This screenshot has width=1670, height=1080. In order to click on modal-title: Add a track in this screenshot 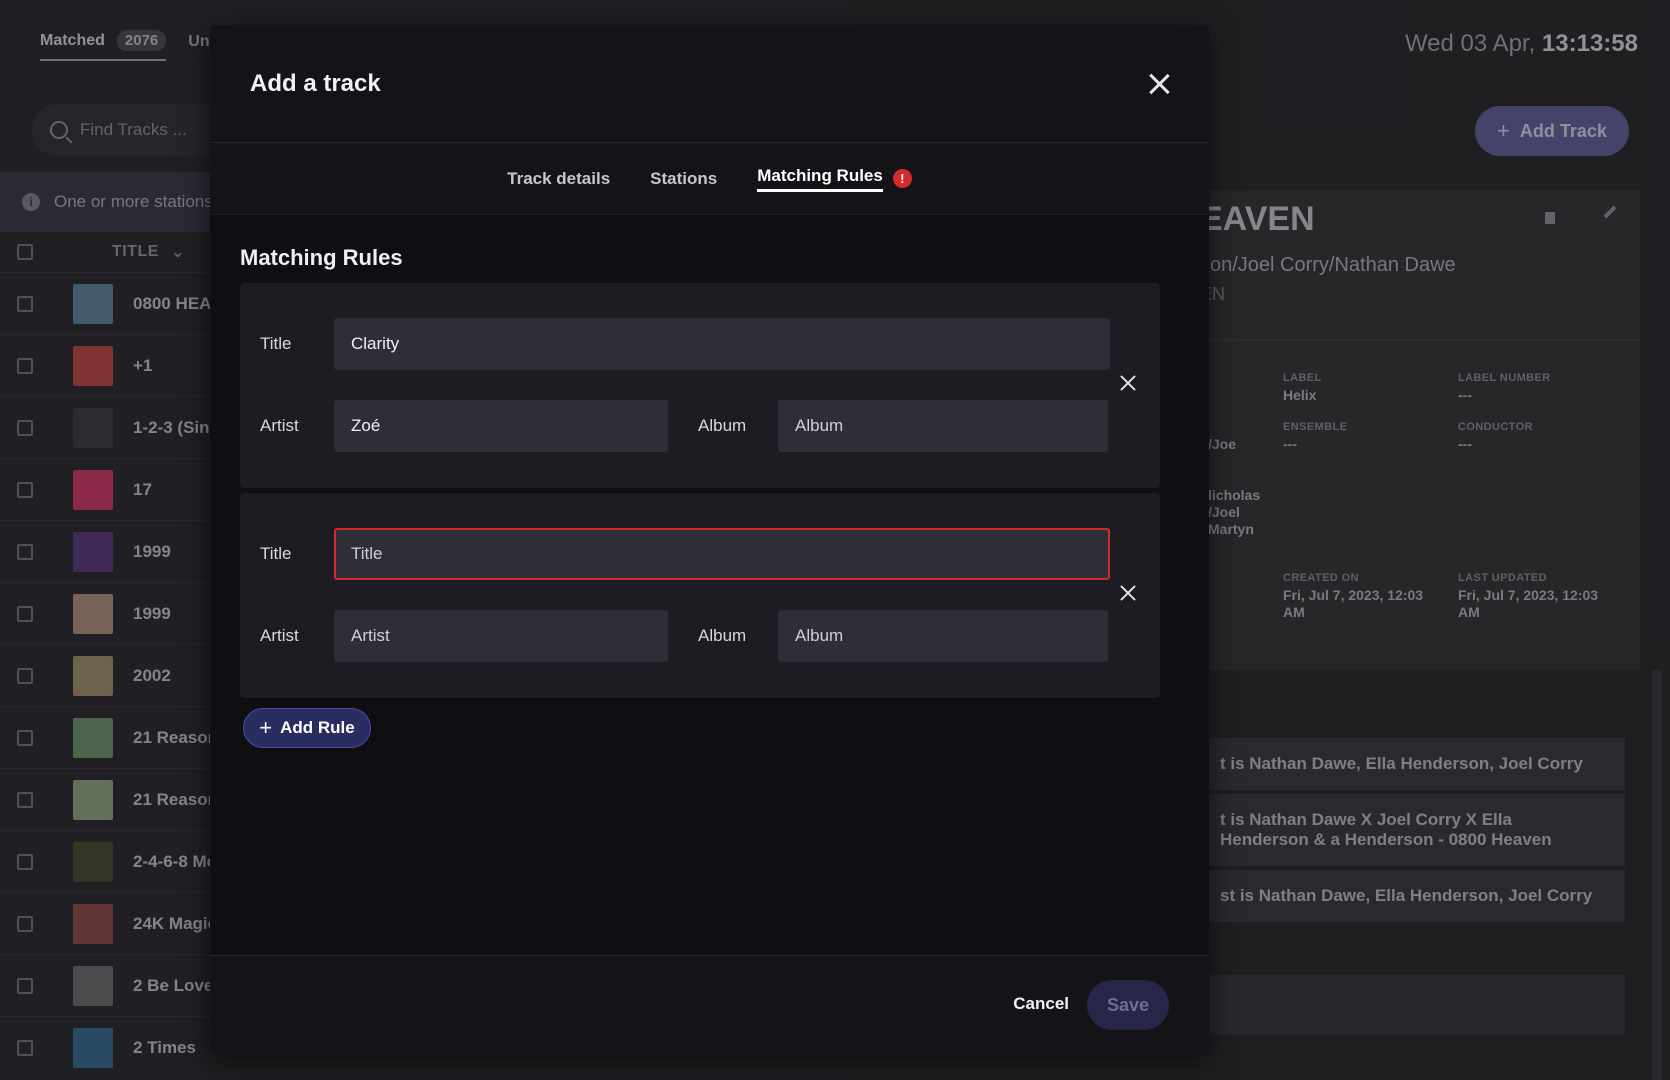, I will do `click(315, 83)`.